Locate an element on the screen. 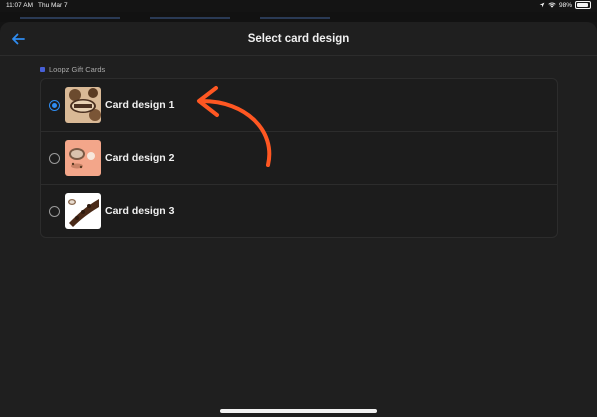 This screenshot has height=417, width=597. status-date: Thu Mar 7 is located at coordinates (53, 5).